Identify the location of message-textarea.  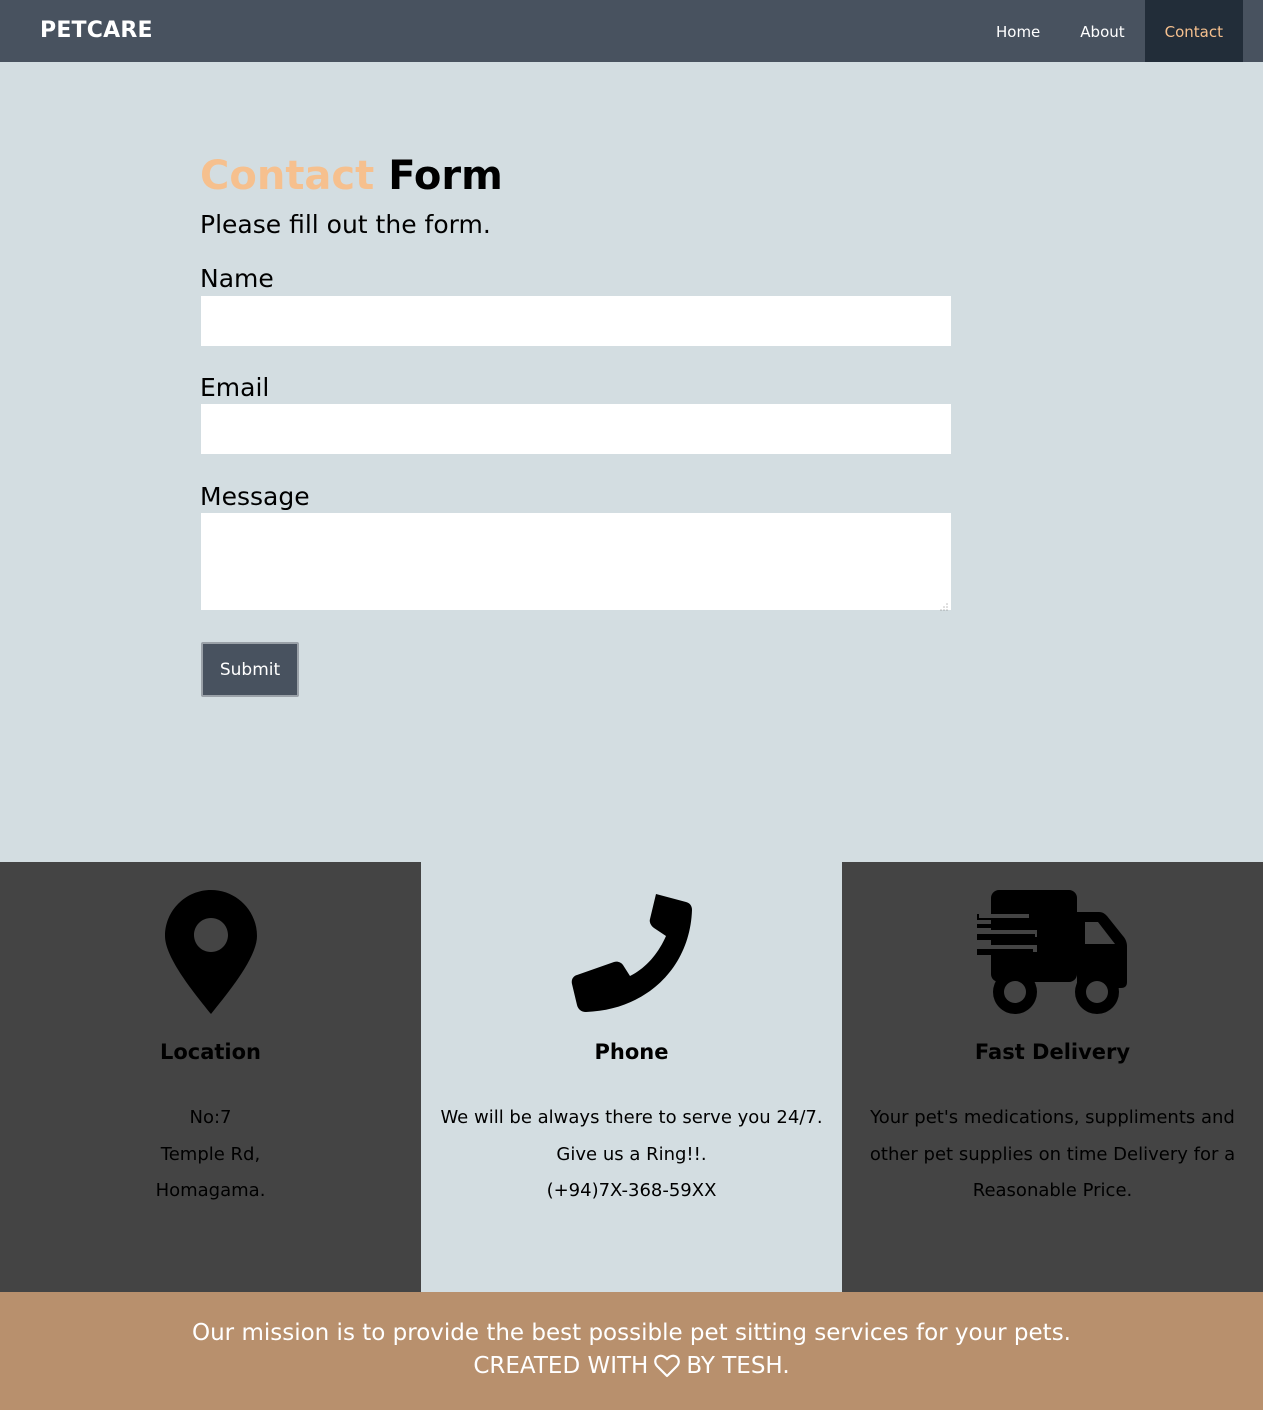
(576, 561).